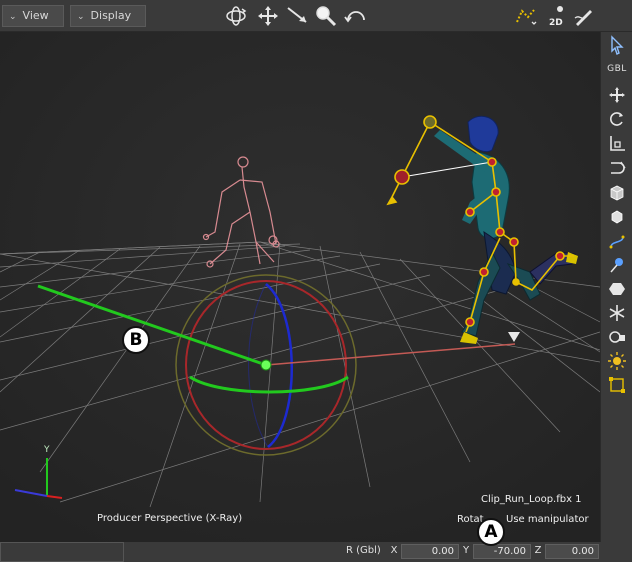  Describe the element at coordinates (266, 365) in the screenshot. I see `manipulator-pivot` at that location.